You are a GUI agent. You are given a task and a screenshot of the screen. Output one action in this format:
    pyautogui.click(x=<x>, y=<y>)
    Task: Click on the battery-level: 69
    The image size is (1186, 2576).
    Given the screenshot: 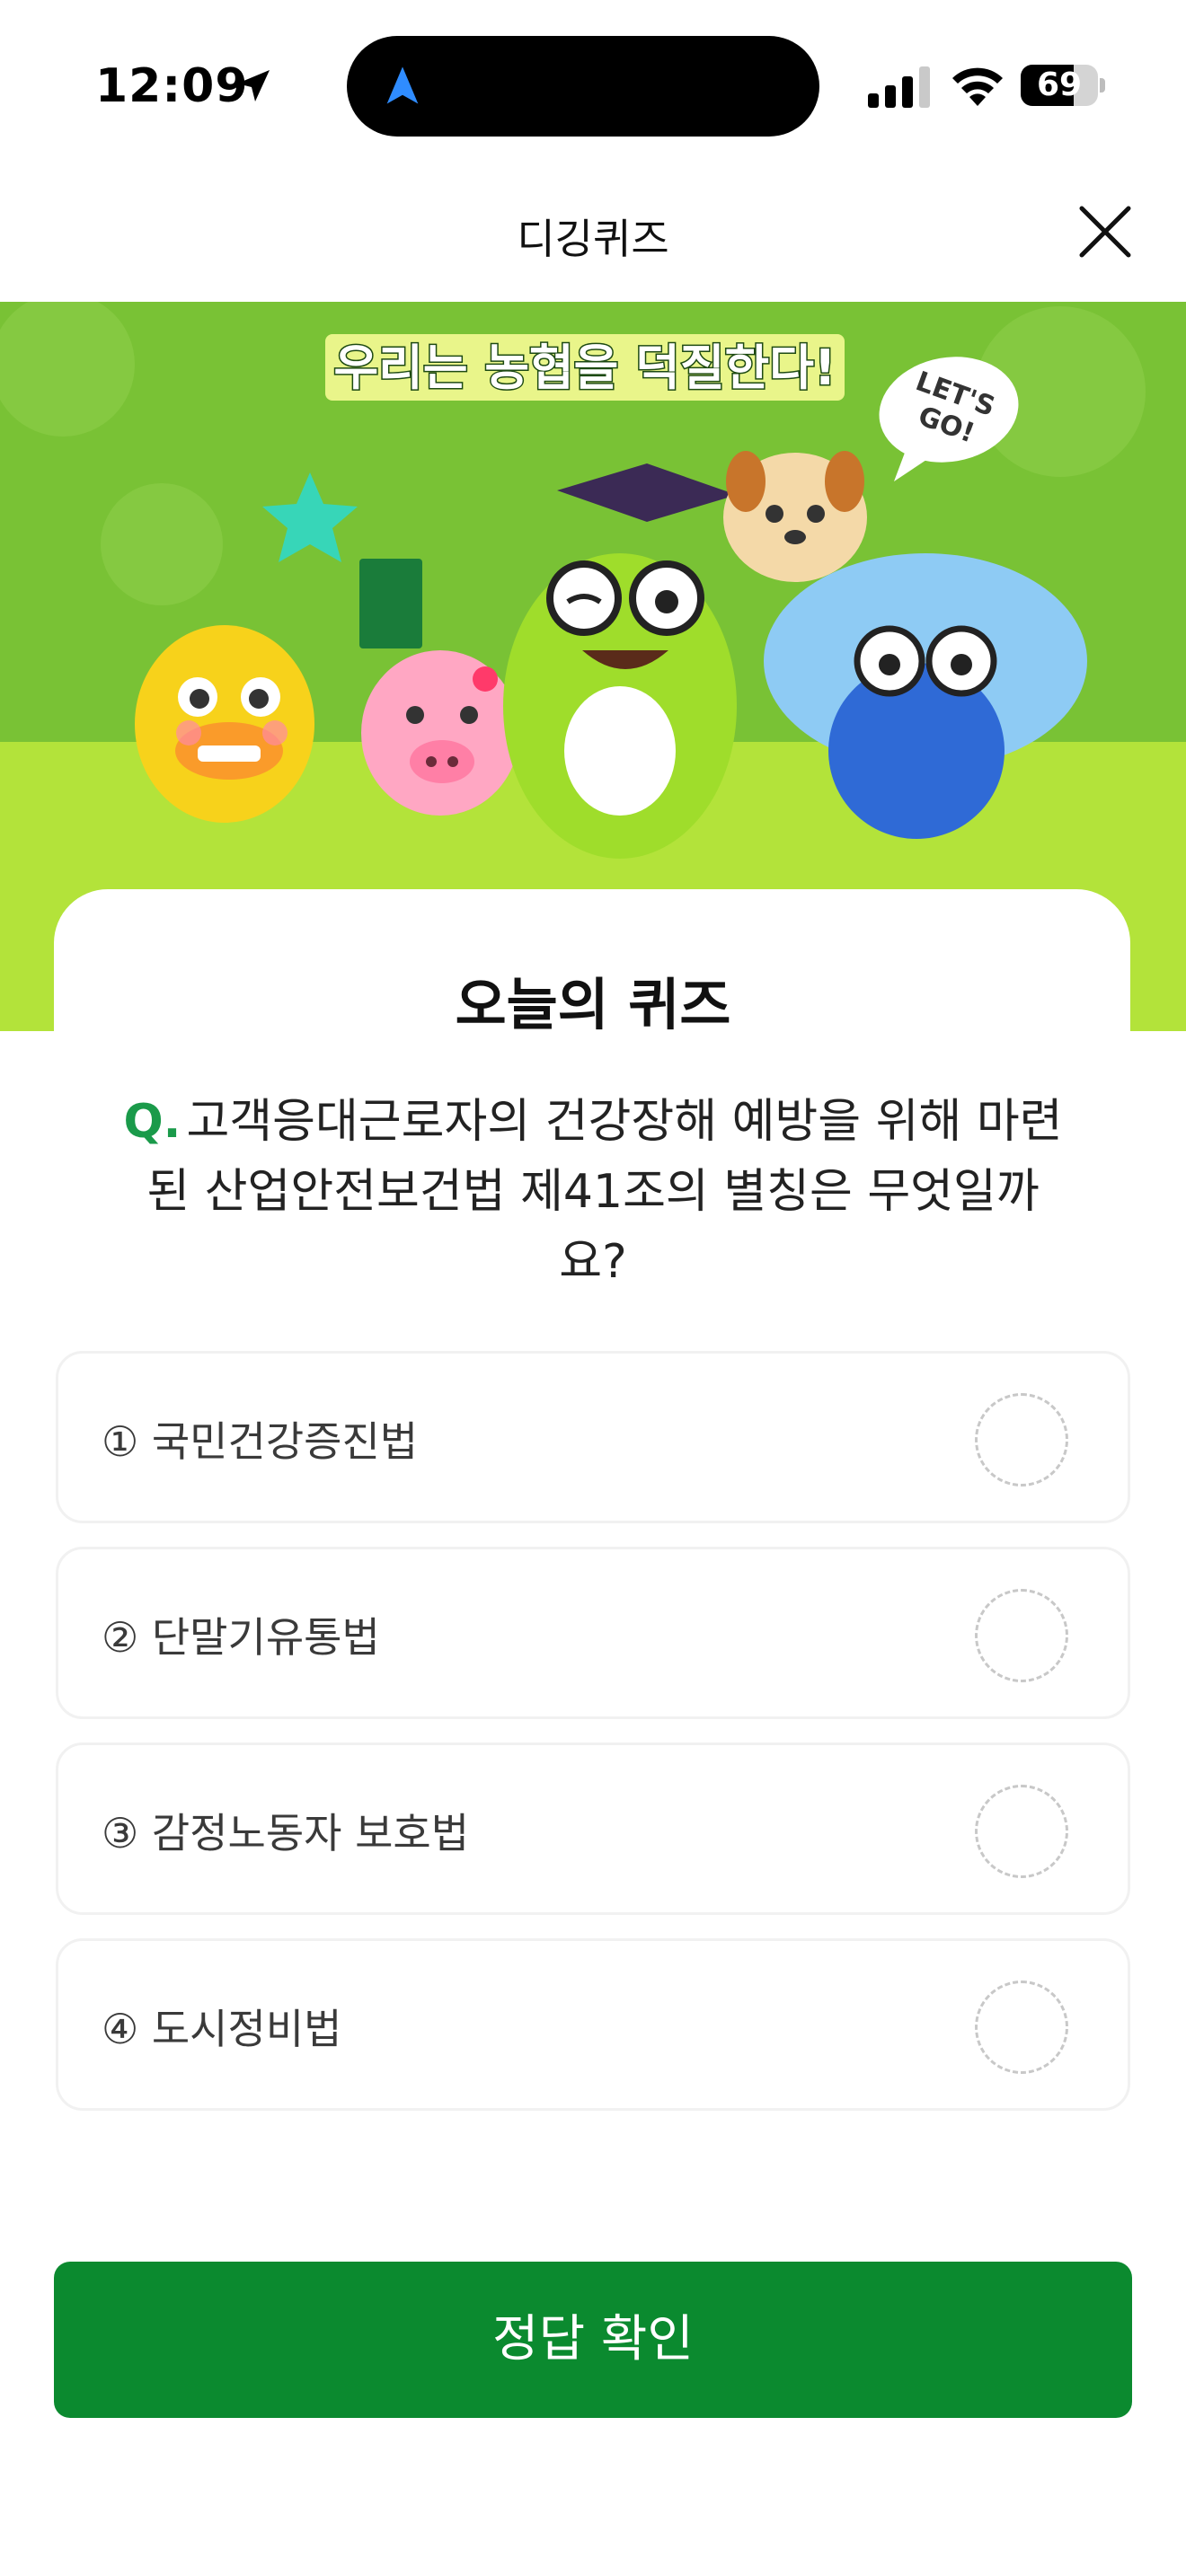 What is the action you would take?
    pyautogui.click(x=1059, y=84)
    